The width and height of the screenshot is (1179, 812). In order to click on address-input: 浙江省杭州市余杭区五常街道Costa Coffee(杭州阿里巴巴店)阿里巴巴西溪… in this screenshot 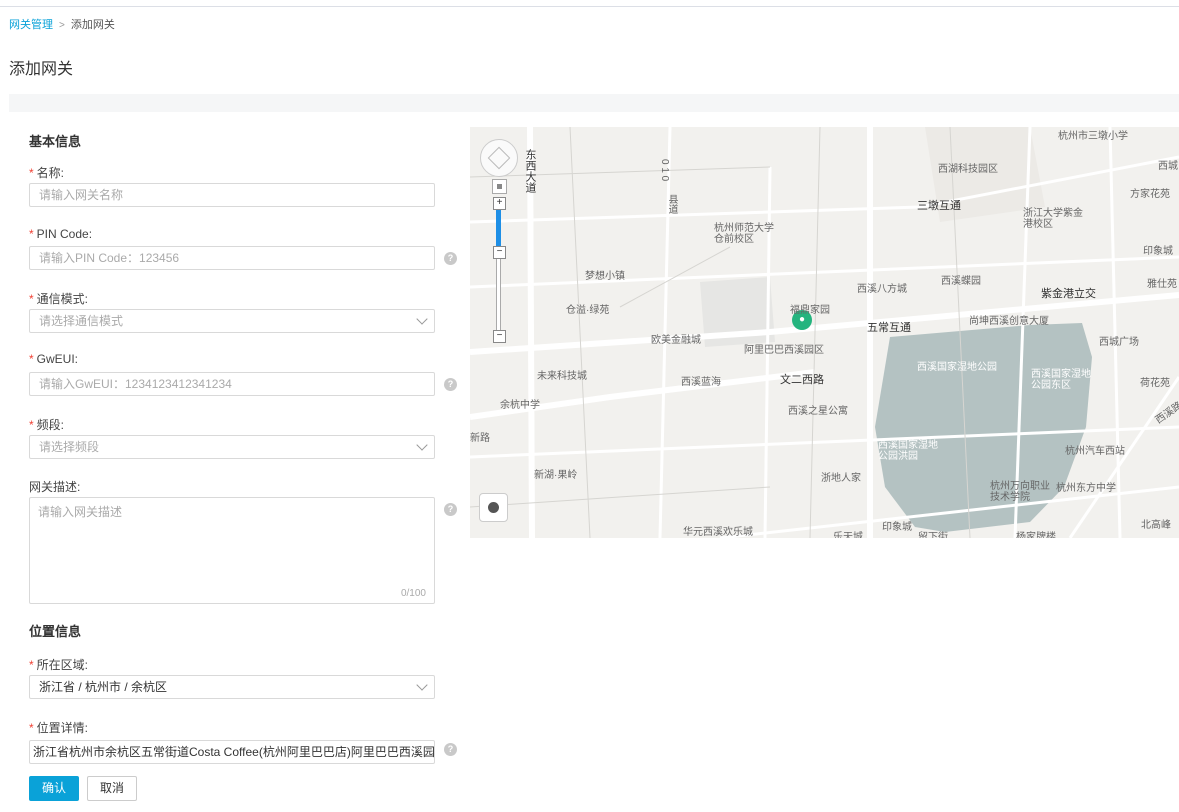, I will do `click(232, 752)`.